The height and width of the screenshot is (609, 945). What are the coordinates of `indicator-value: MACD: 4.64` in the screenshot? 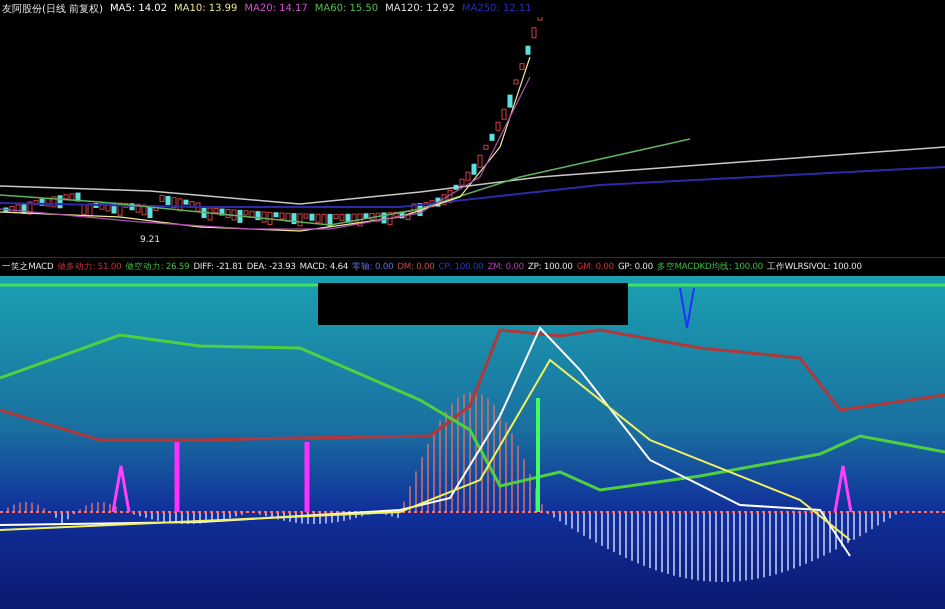 It's located at (324, 267).